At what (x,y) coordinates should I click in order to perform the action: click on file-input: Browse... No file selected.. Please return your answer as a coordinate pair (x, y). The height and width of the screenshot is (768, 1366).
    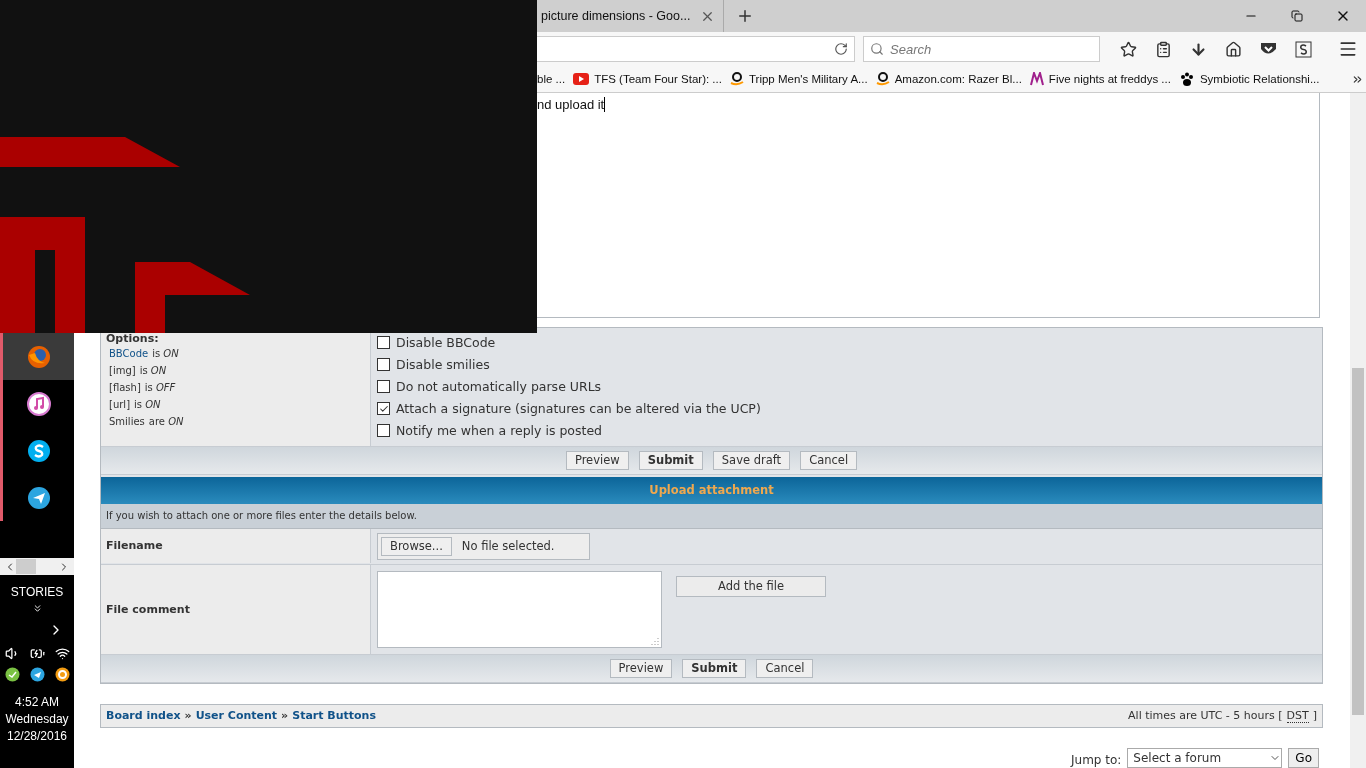
    Looking at the image, I should click on (483, 546).